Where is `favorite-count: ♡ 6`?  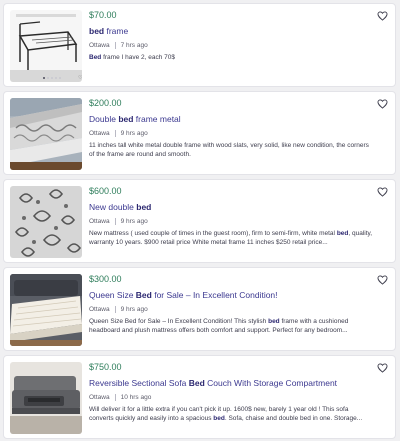
favorite-count: ♡ 6 is located at coordinates (80, 78).